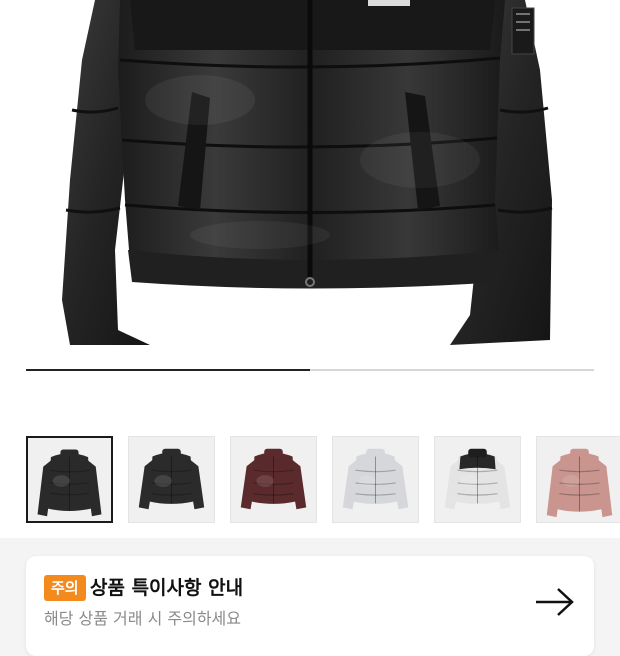  Describe the element at coordinates (555, 602) in the screenshot. I see `arrow-right-icon` at that location.